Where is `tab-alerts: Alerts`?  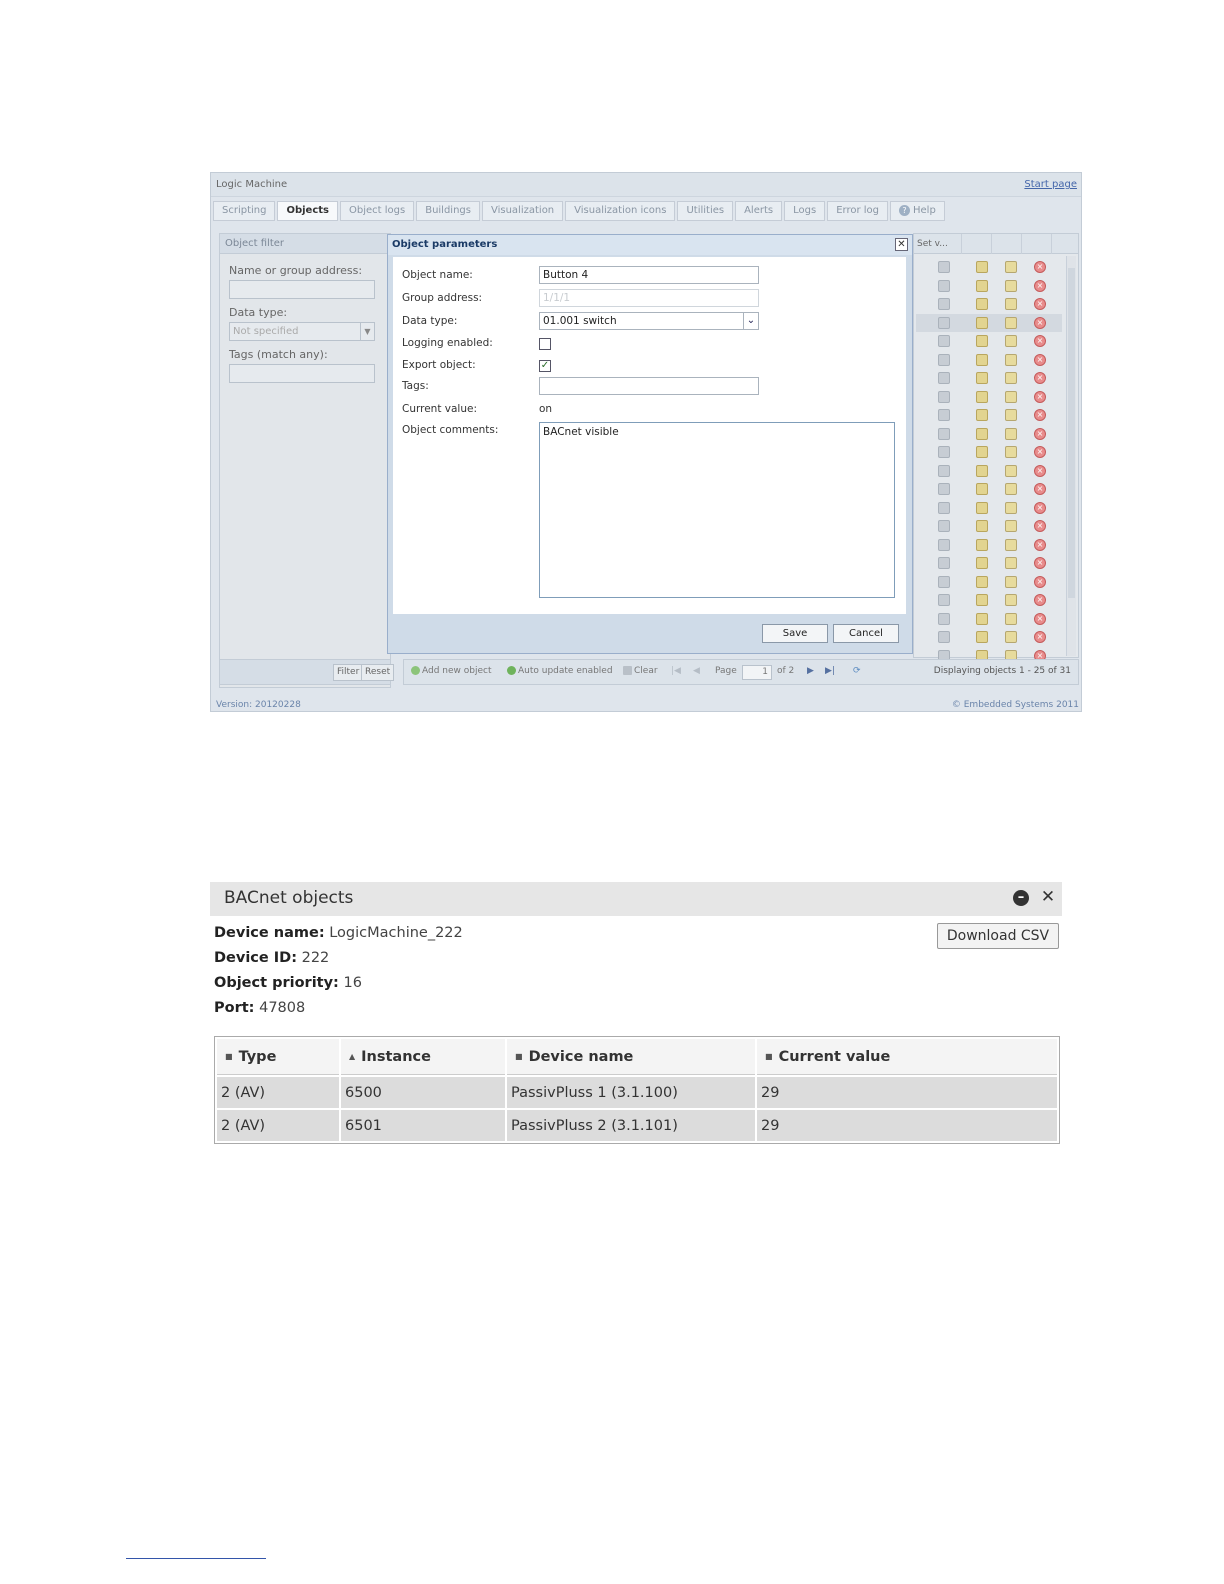 tab-alerts: Alerts is located at coordinates (759, 211).